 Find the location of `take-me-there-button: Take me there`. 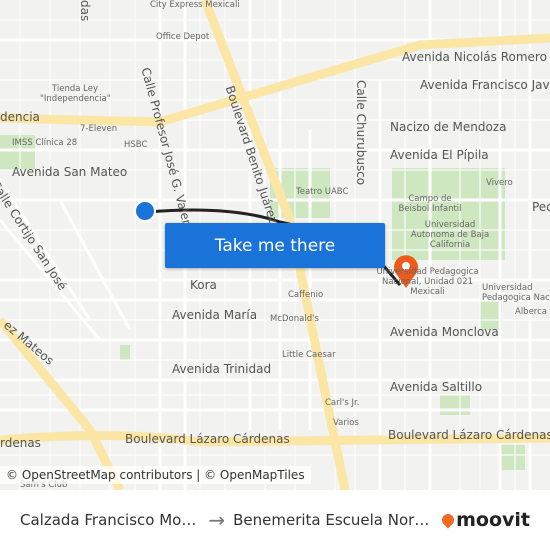

take-me-there-button: Take me there is located at coordinates (275, 245).